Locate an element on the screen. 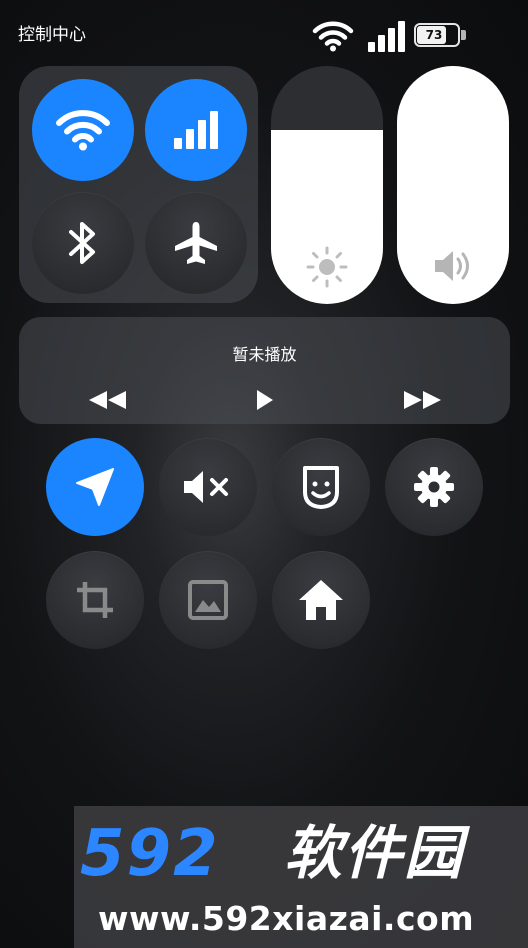 The height and width of the screenshot is (948, 528). brightness-icon is located at coordinates (327, 267).